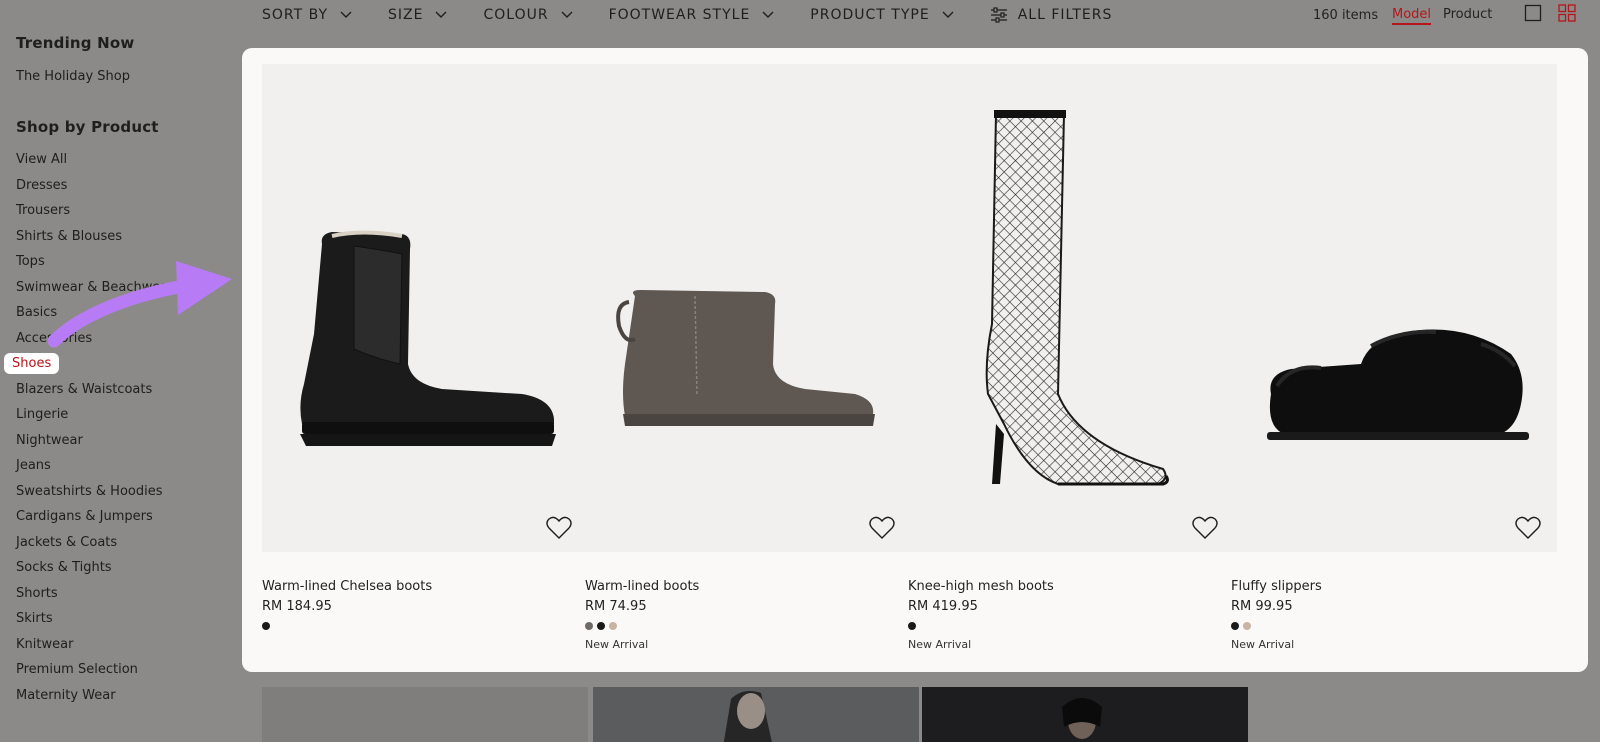  What do you see at coordinates (295, 15) in the screenshot?
I see `filter-label: SORT BY` at bounding box center [295, 15].